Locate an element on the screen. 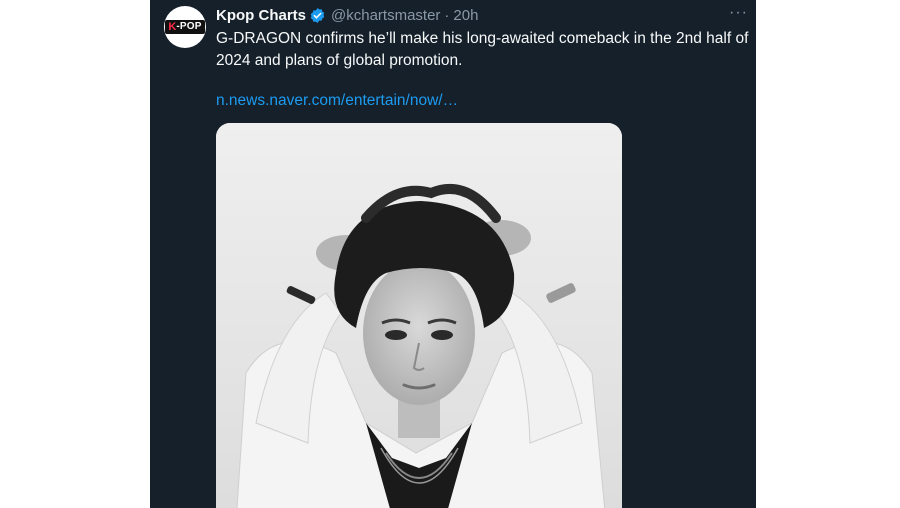 The width and height of the screenshot is (900, 508). author-name: Kpop Charts is located at coordinates (261, 15).